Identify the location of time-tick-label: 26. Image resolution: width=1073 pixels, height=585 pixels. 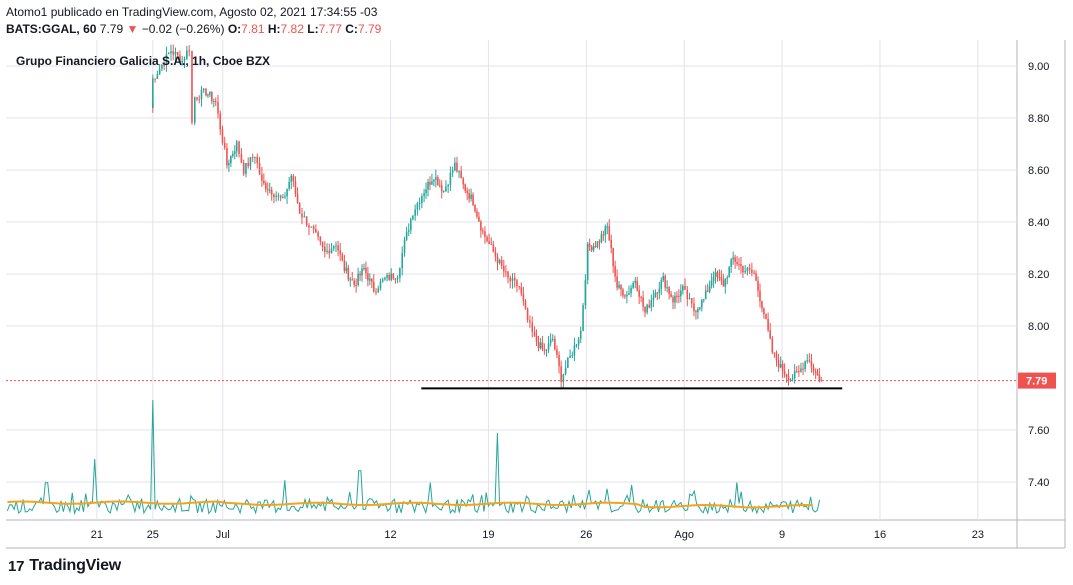
(586, 535).